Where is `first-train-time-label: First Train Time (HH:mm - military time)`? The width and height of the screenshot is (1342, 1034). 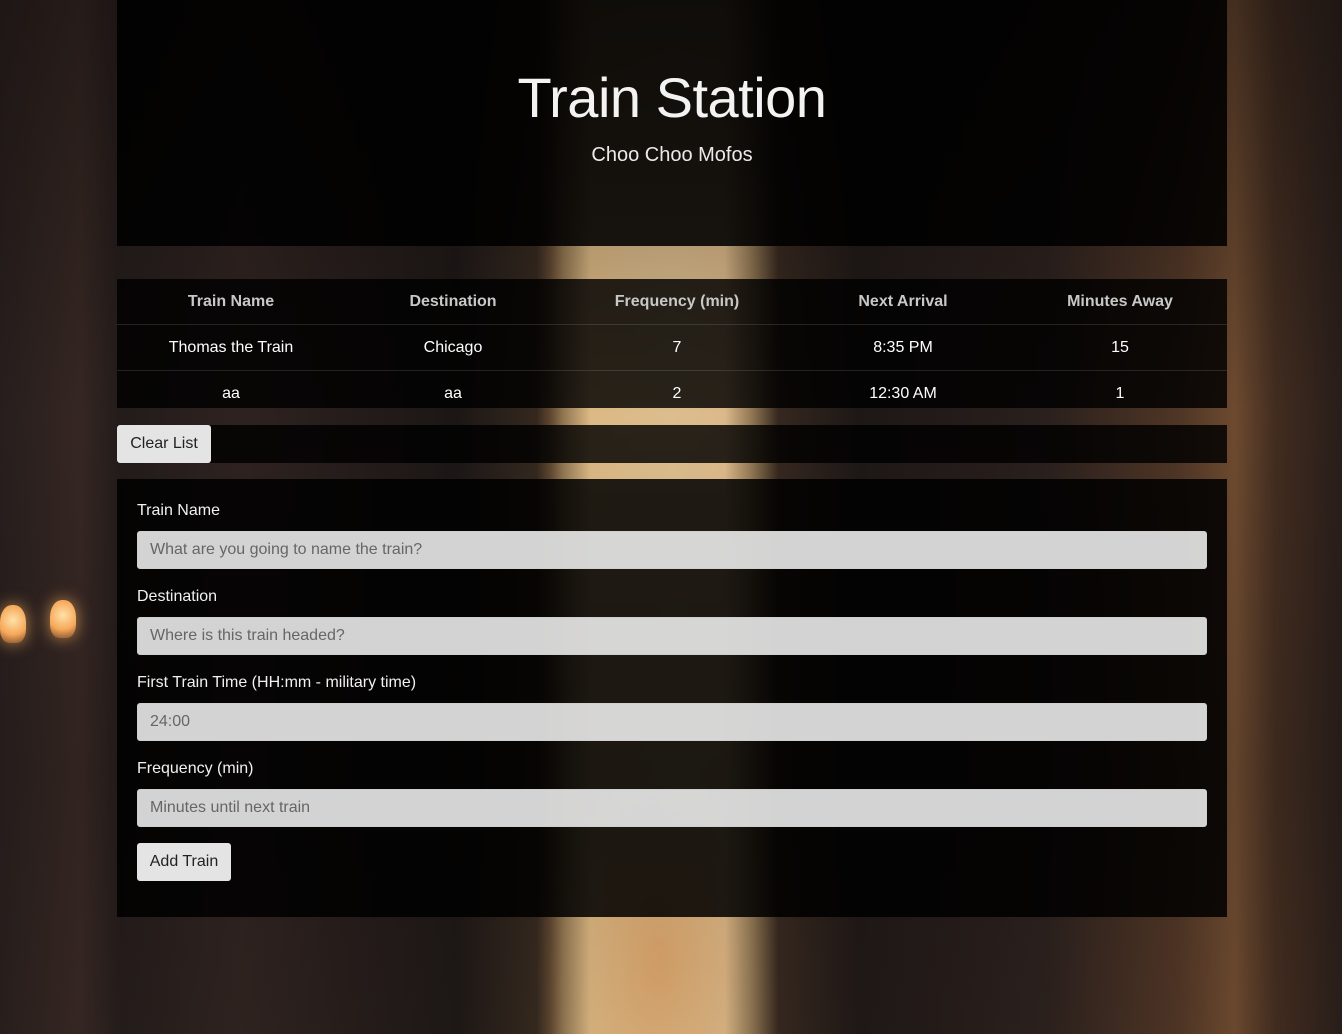 first-train-time-label: First Train Time (HH:mm - military time) is located at coordinates (277, 682).